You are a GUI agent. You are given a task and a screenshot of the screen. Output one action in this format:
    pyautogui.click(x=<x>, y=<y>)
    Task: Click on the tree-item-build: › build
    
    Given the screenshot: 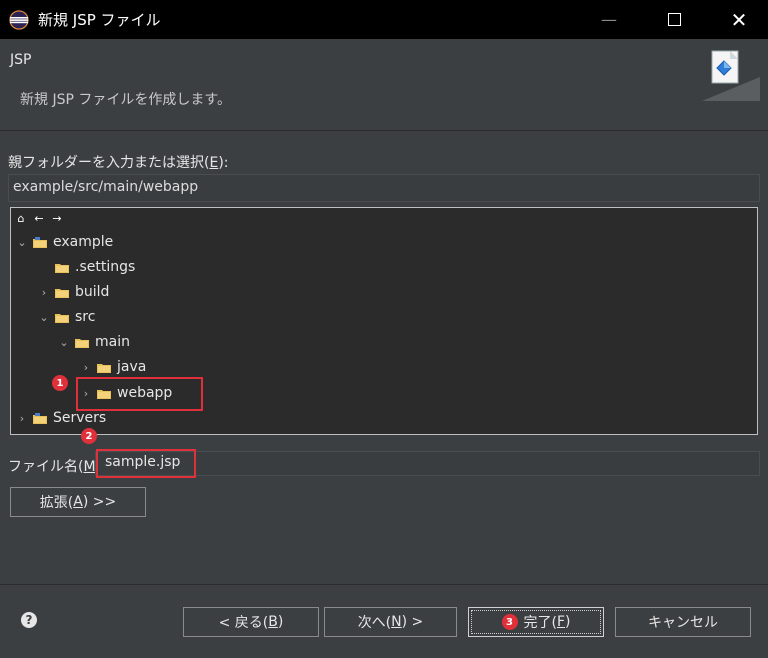 What is the action you would take?
    pyautogui.click(x=73, y=292)
    